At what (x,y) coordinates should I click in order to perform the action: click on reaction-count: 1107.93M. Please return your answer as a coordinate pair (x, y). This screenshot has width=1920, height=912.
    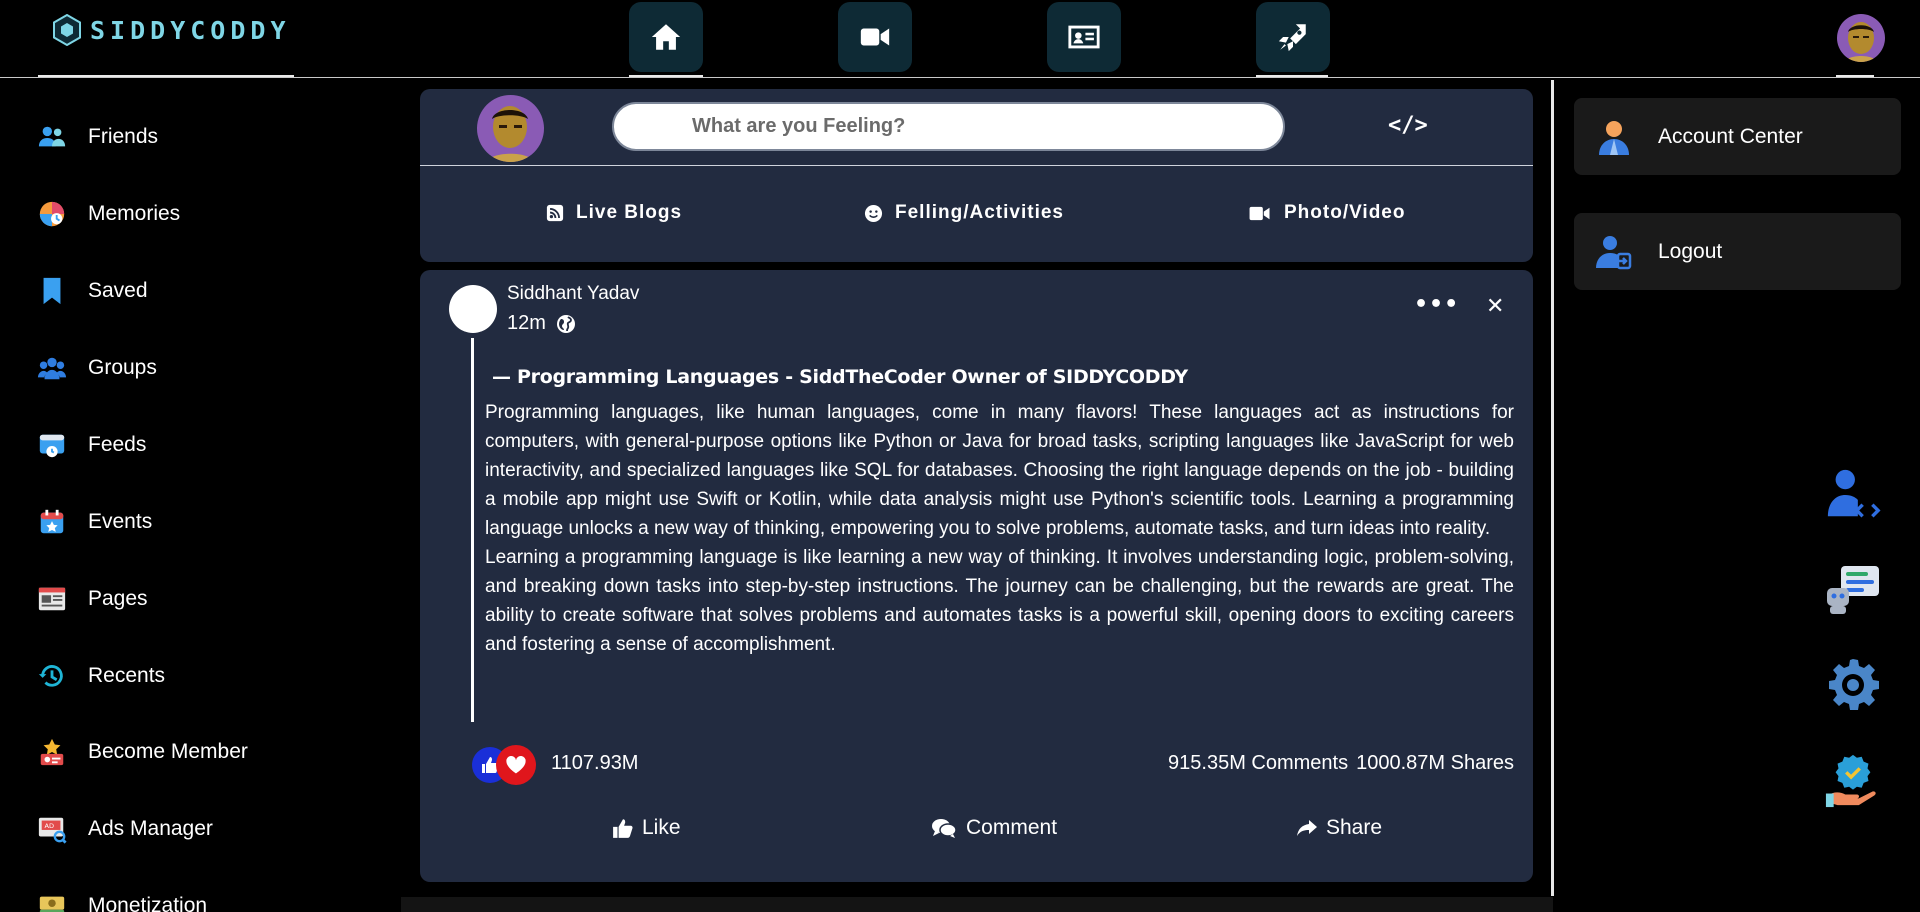
    Looking at the image, I should click on (594, 763).